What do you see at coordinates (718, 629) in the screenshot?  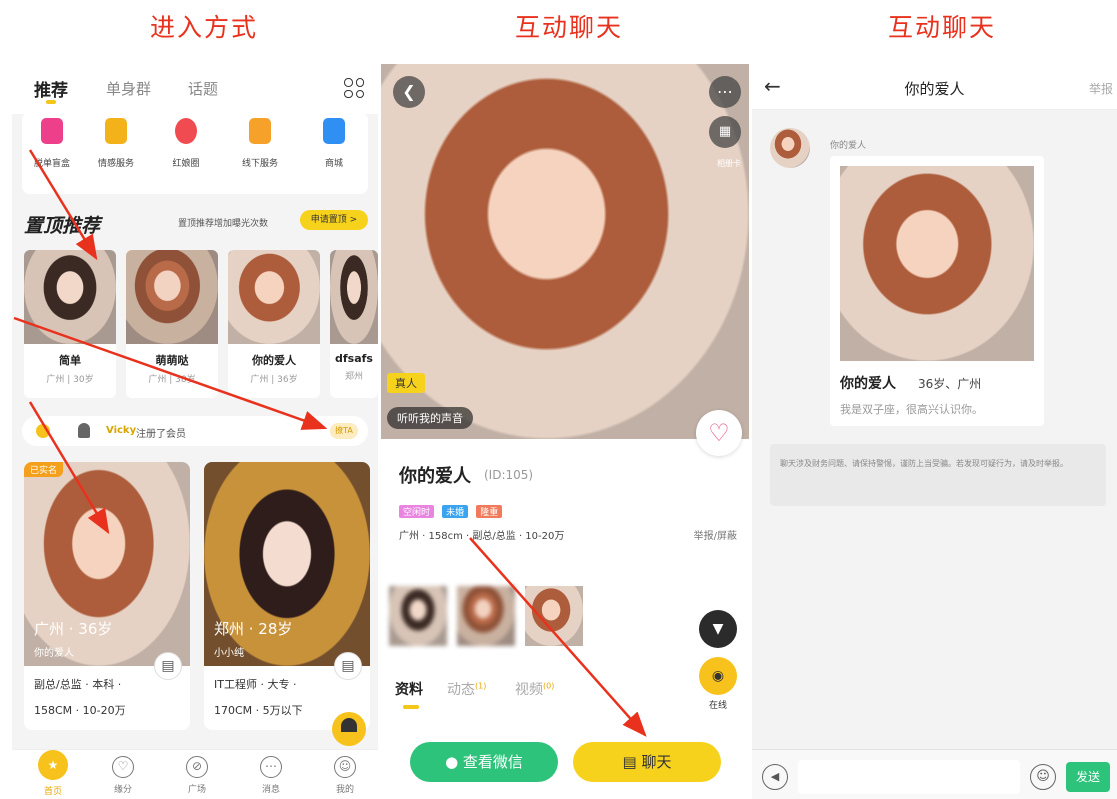 I see `filter-icon: ▼` at bounding box center [718, 629].